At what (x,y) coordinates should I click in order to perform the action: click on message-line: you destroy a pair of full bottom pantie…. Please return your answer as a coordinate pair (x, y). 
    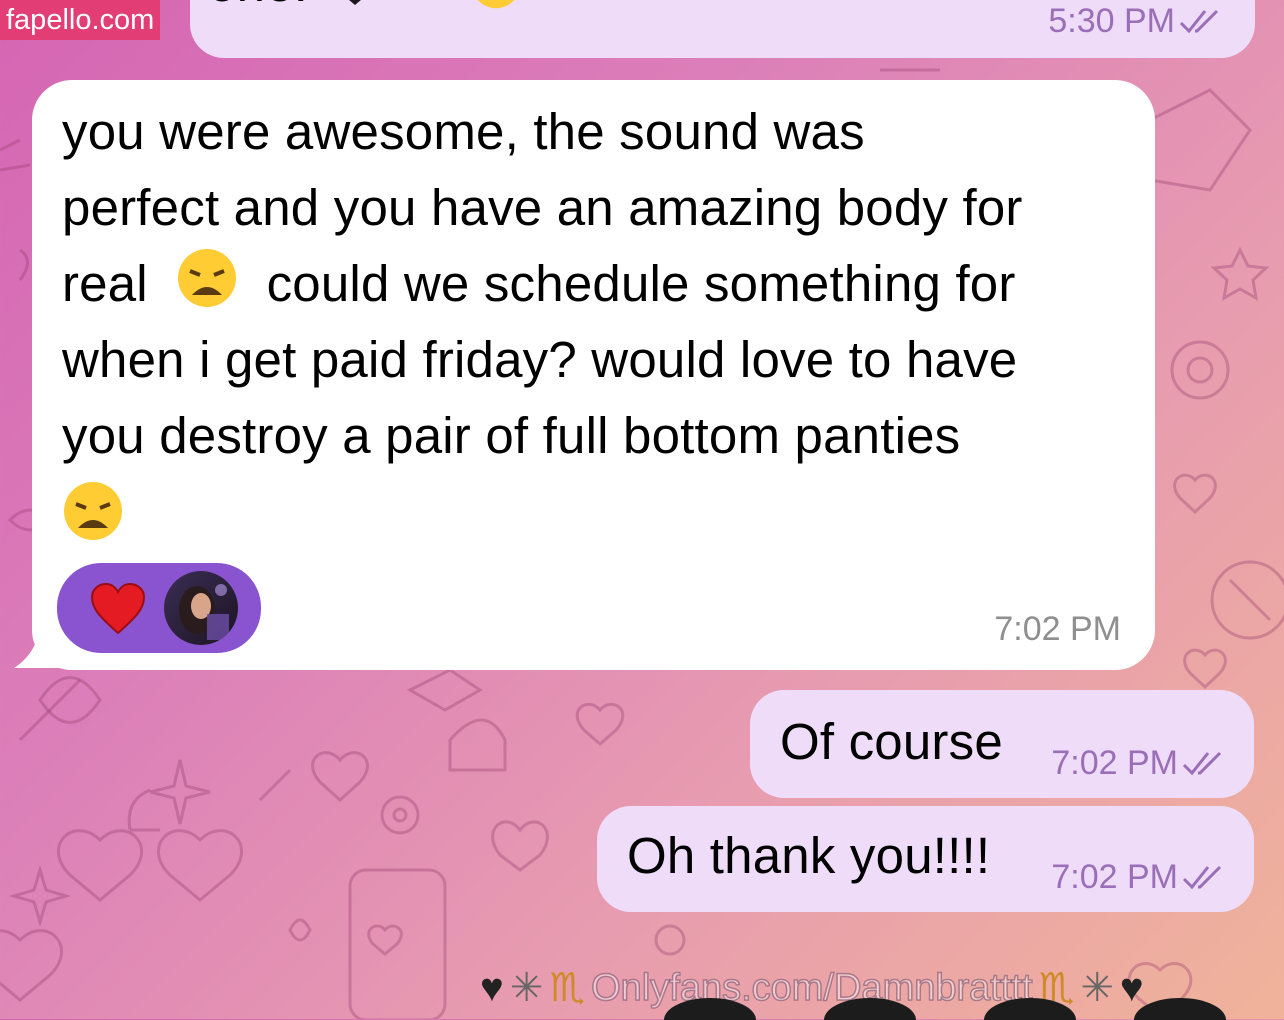
    Looking at the image, I should click on (511, 435).